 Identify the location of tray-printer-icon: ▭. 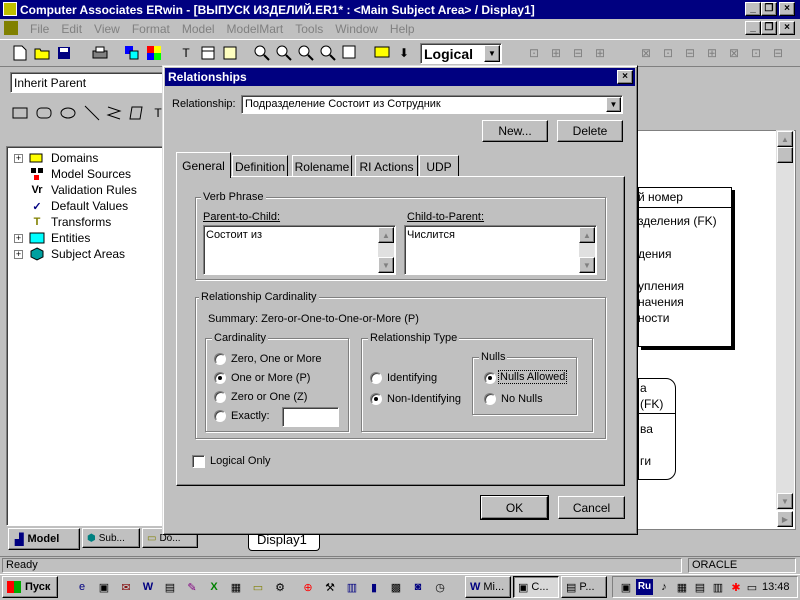
(752, 587).